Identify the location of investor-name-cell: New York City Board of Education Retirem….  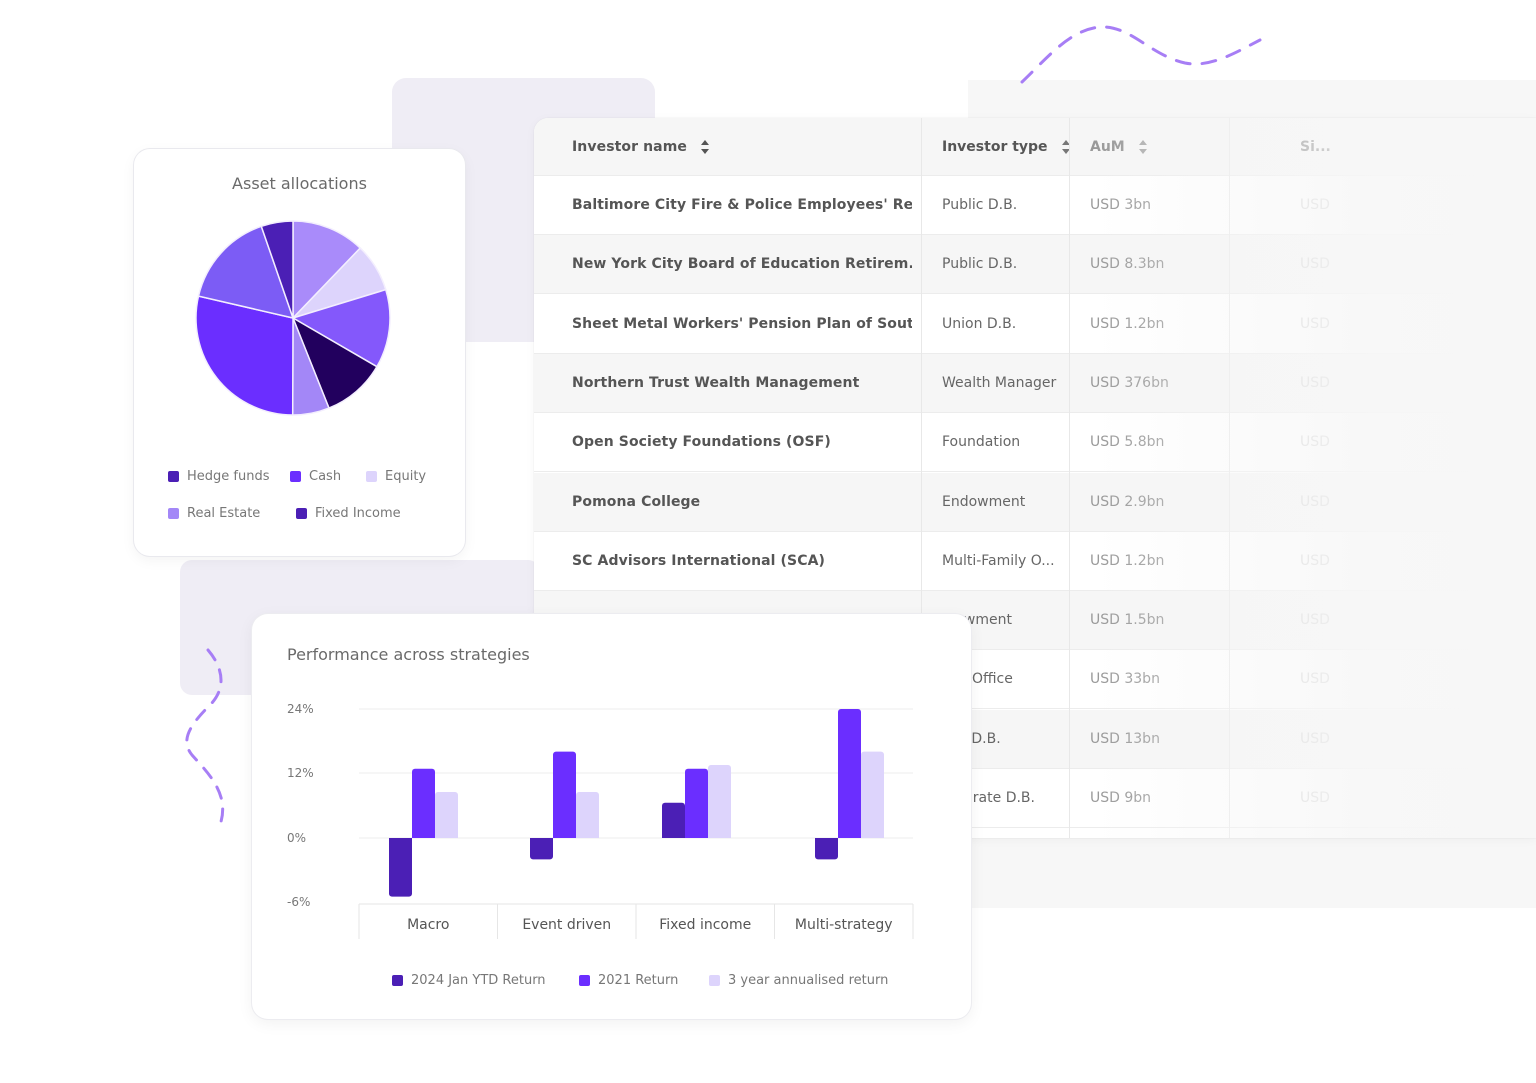
(742, 264).